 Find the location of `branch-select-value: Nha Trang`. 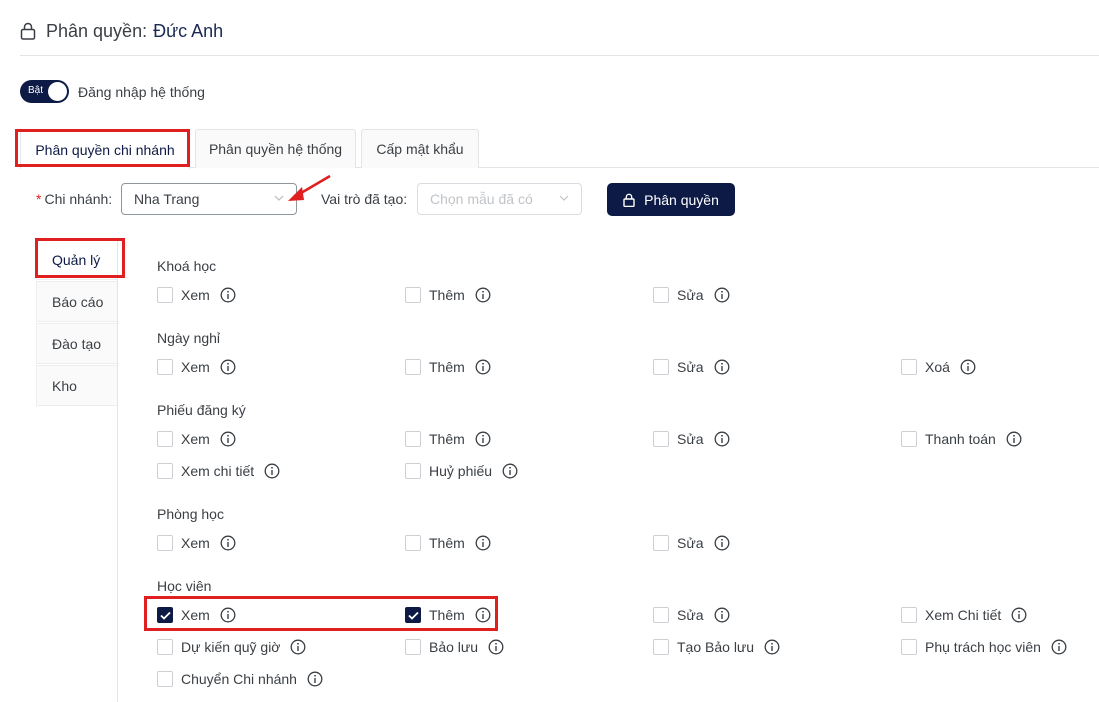

branch-select-value: Nha Trang is located at coordinates (167, 199).